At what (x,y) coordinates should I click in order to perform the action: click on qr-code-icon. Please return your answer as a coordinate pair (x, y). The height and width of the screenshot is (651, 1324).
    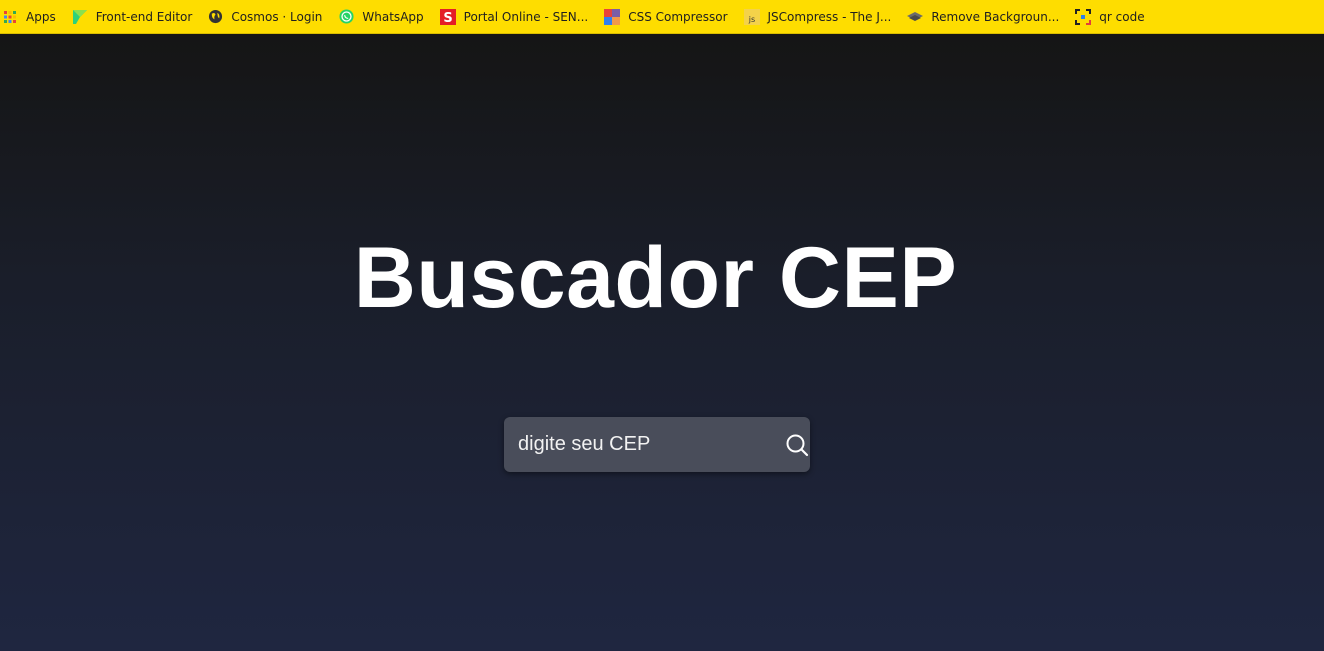
    Looking at the image, I should click on (1083, 16).